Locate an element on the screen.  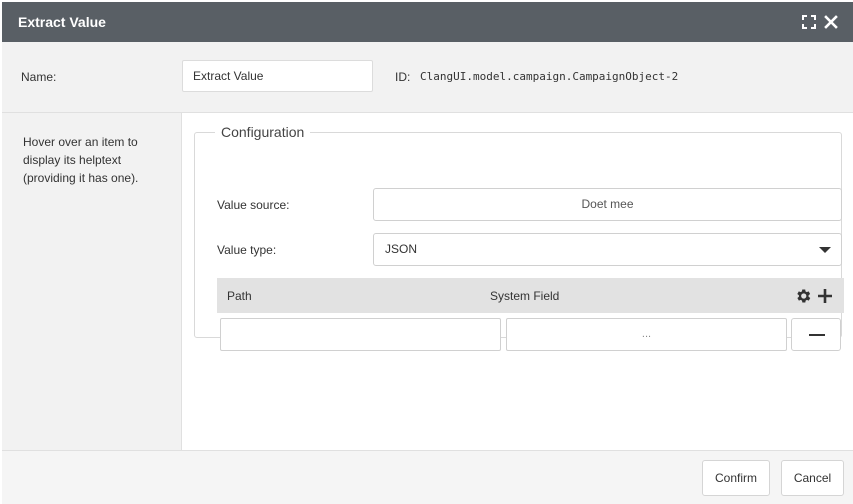
mapping-table-header: Path System Field is located at coordinates (530, 295).